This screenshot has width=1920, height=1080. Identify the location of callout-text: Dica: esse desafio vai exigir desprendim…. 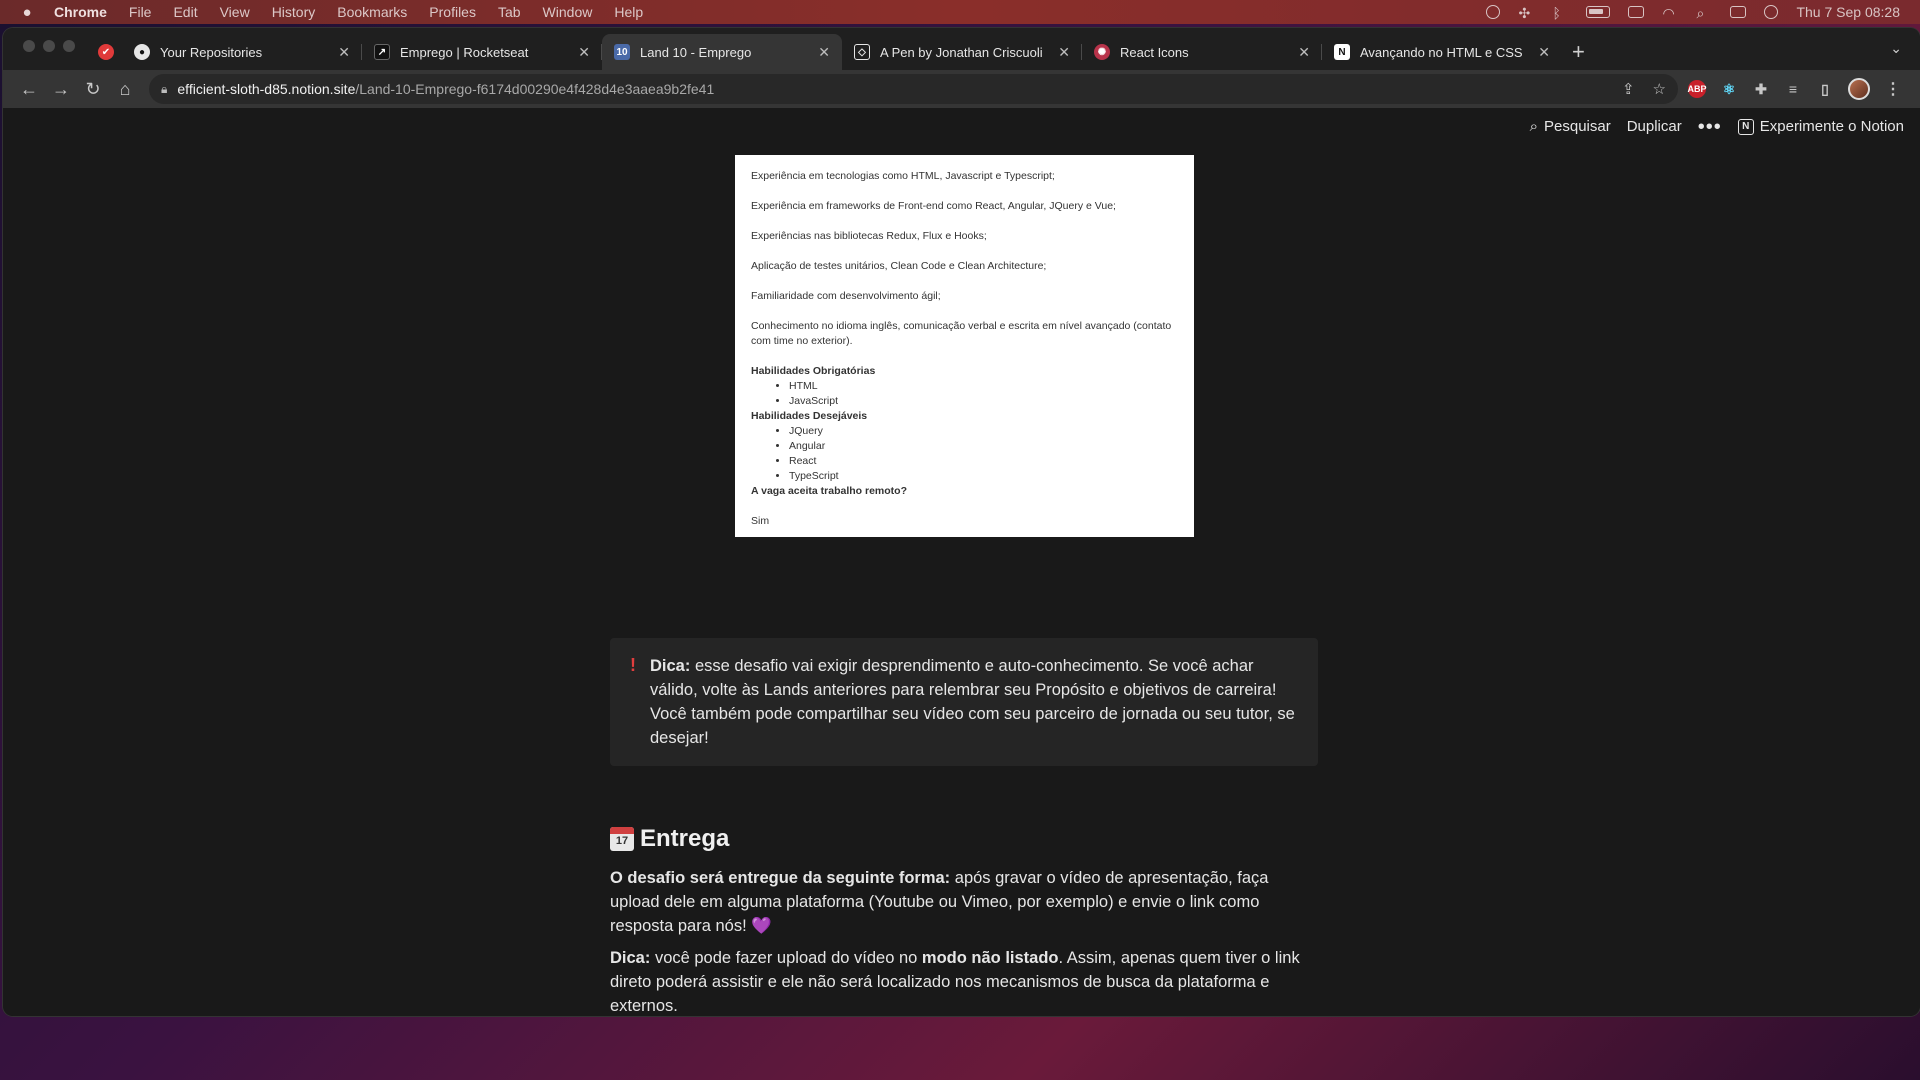
(974, 702).